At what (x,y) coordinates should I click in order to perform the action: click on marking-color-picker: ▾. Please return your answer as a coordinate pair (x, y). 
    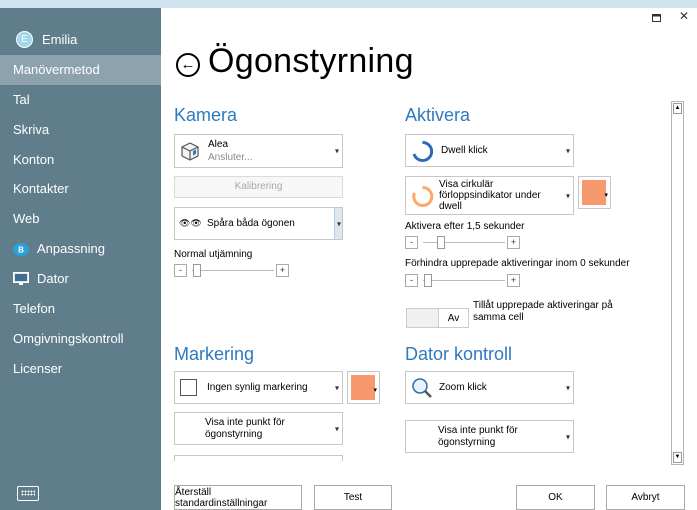
    Looking at the image, I should click on (363, 387).